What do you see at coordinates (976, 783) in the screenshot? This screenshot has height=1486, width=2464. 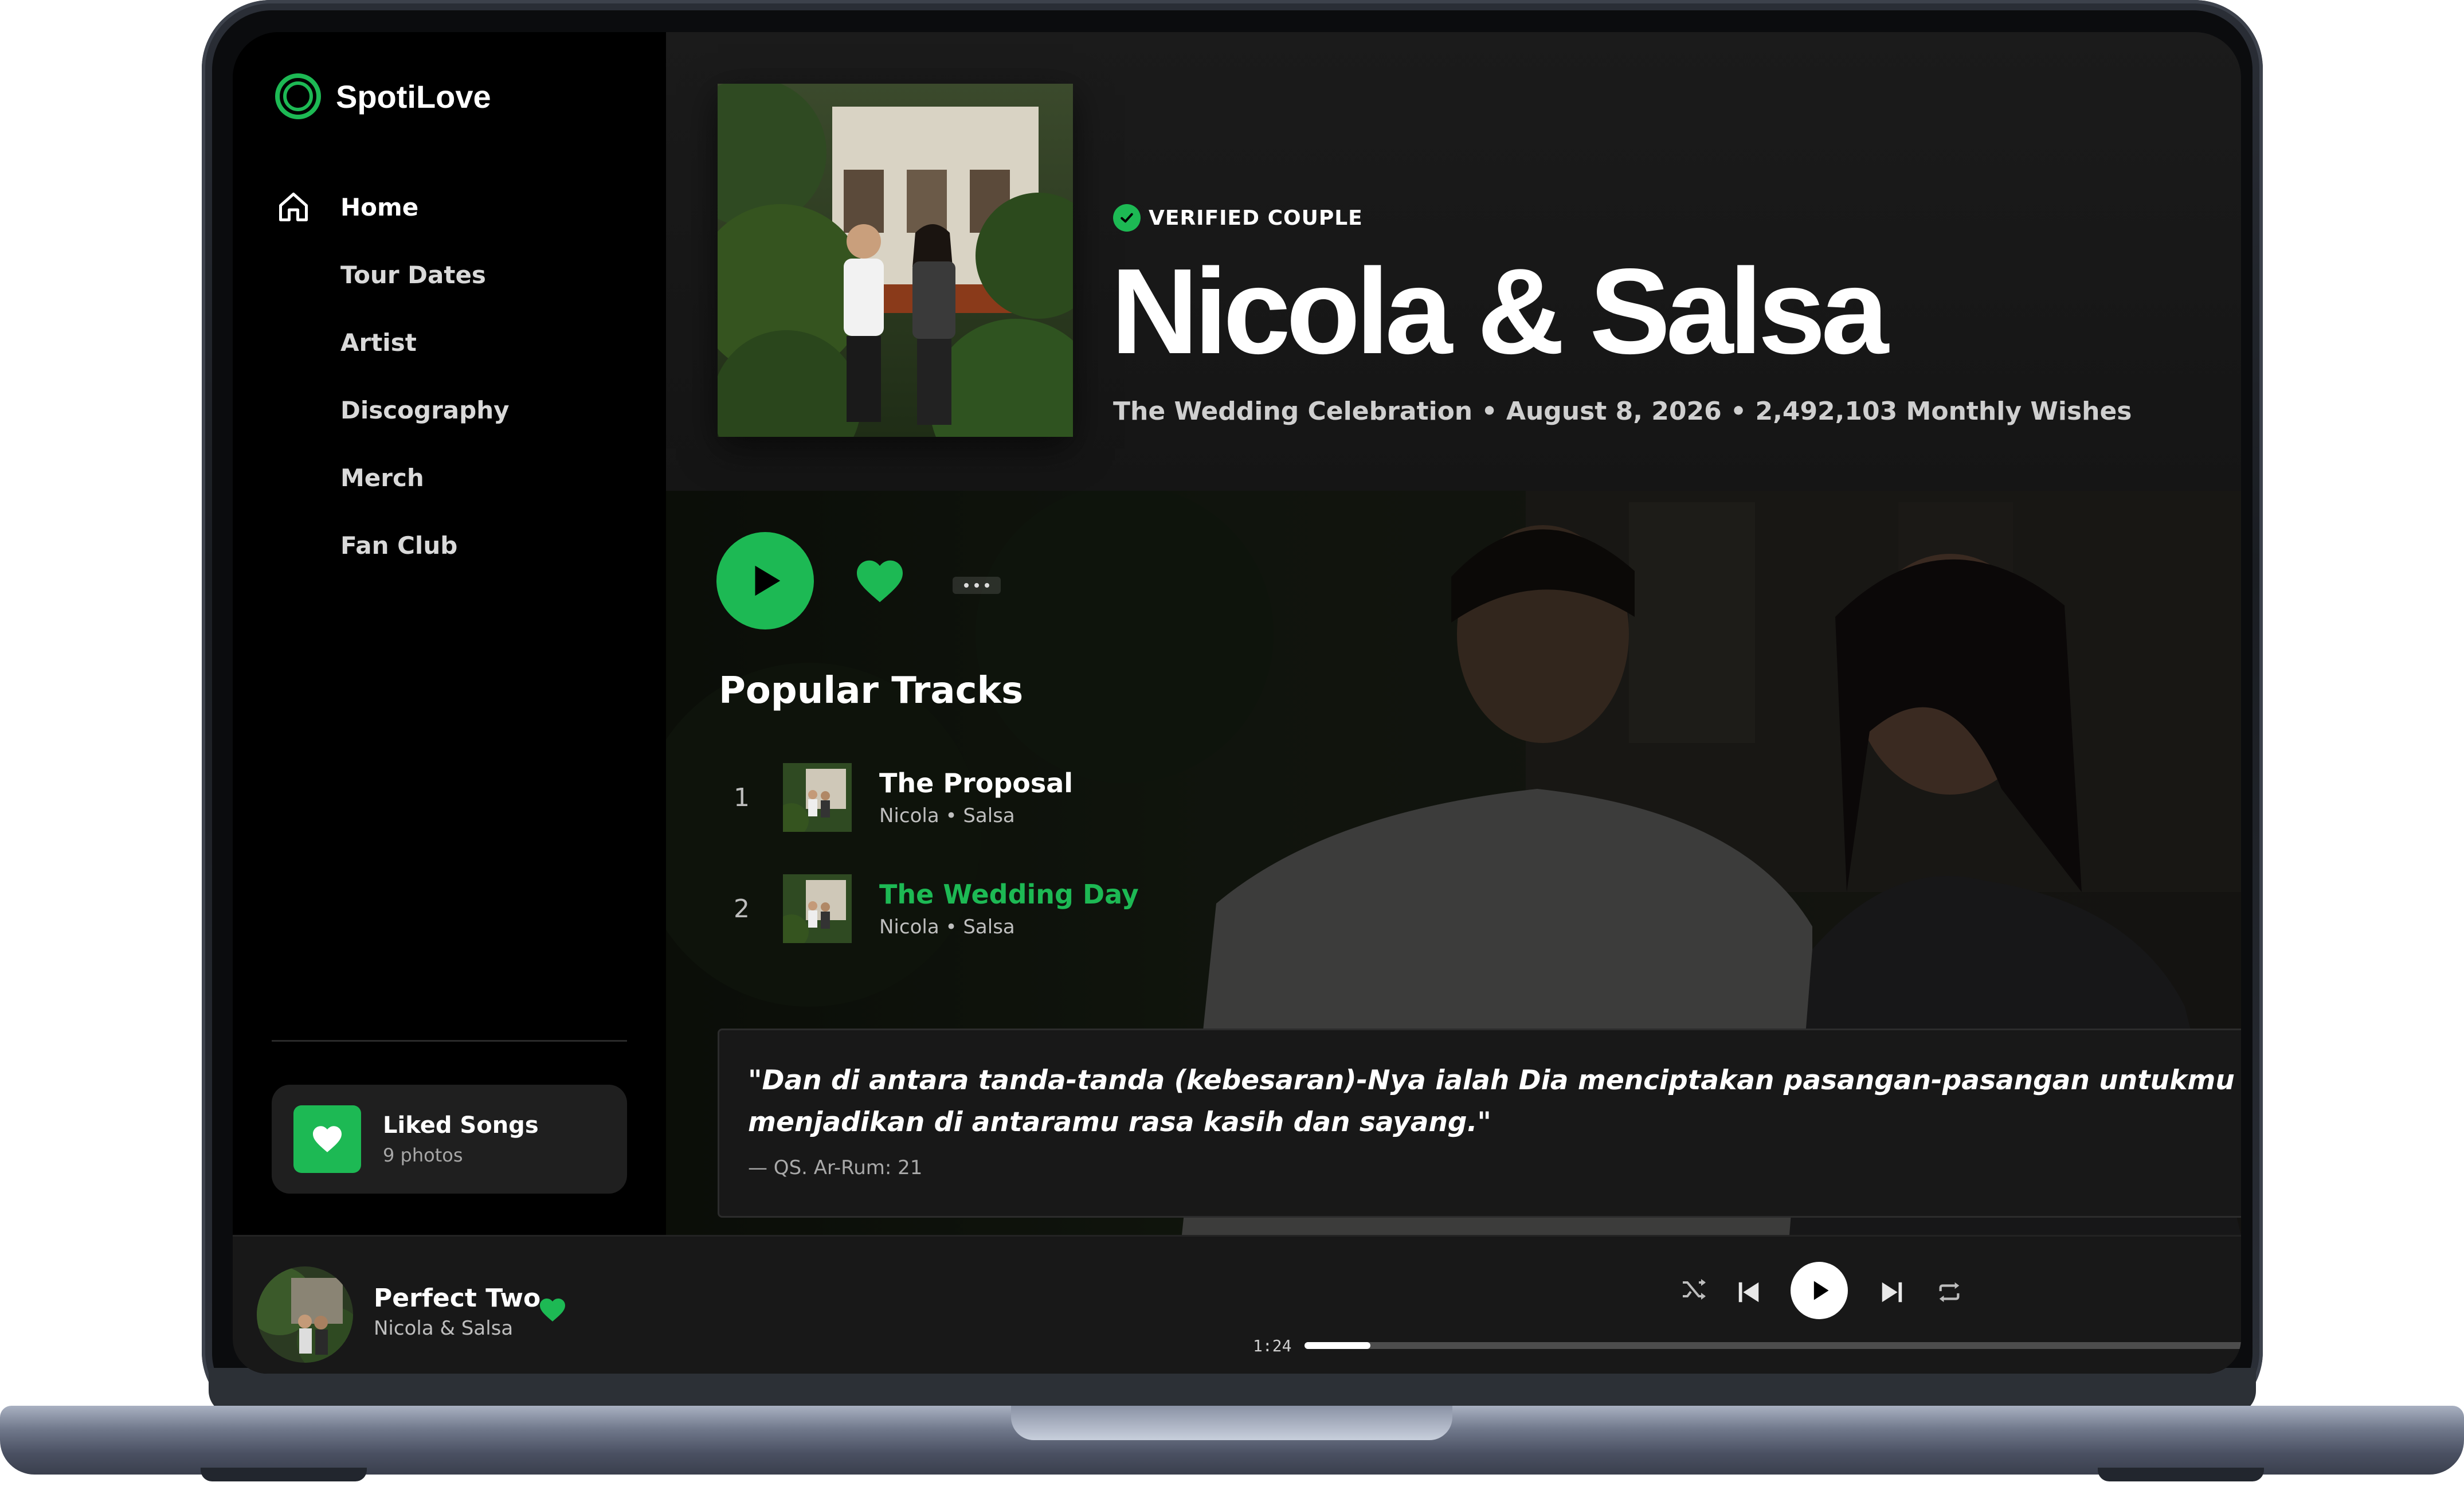 I see `track-title: The Proposal` at bounding box center [976, 783].